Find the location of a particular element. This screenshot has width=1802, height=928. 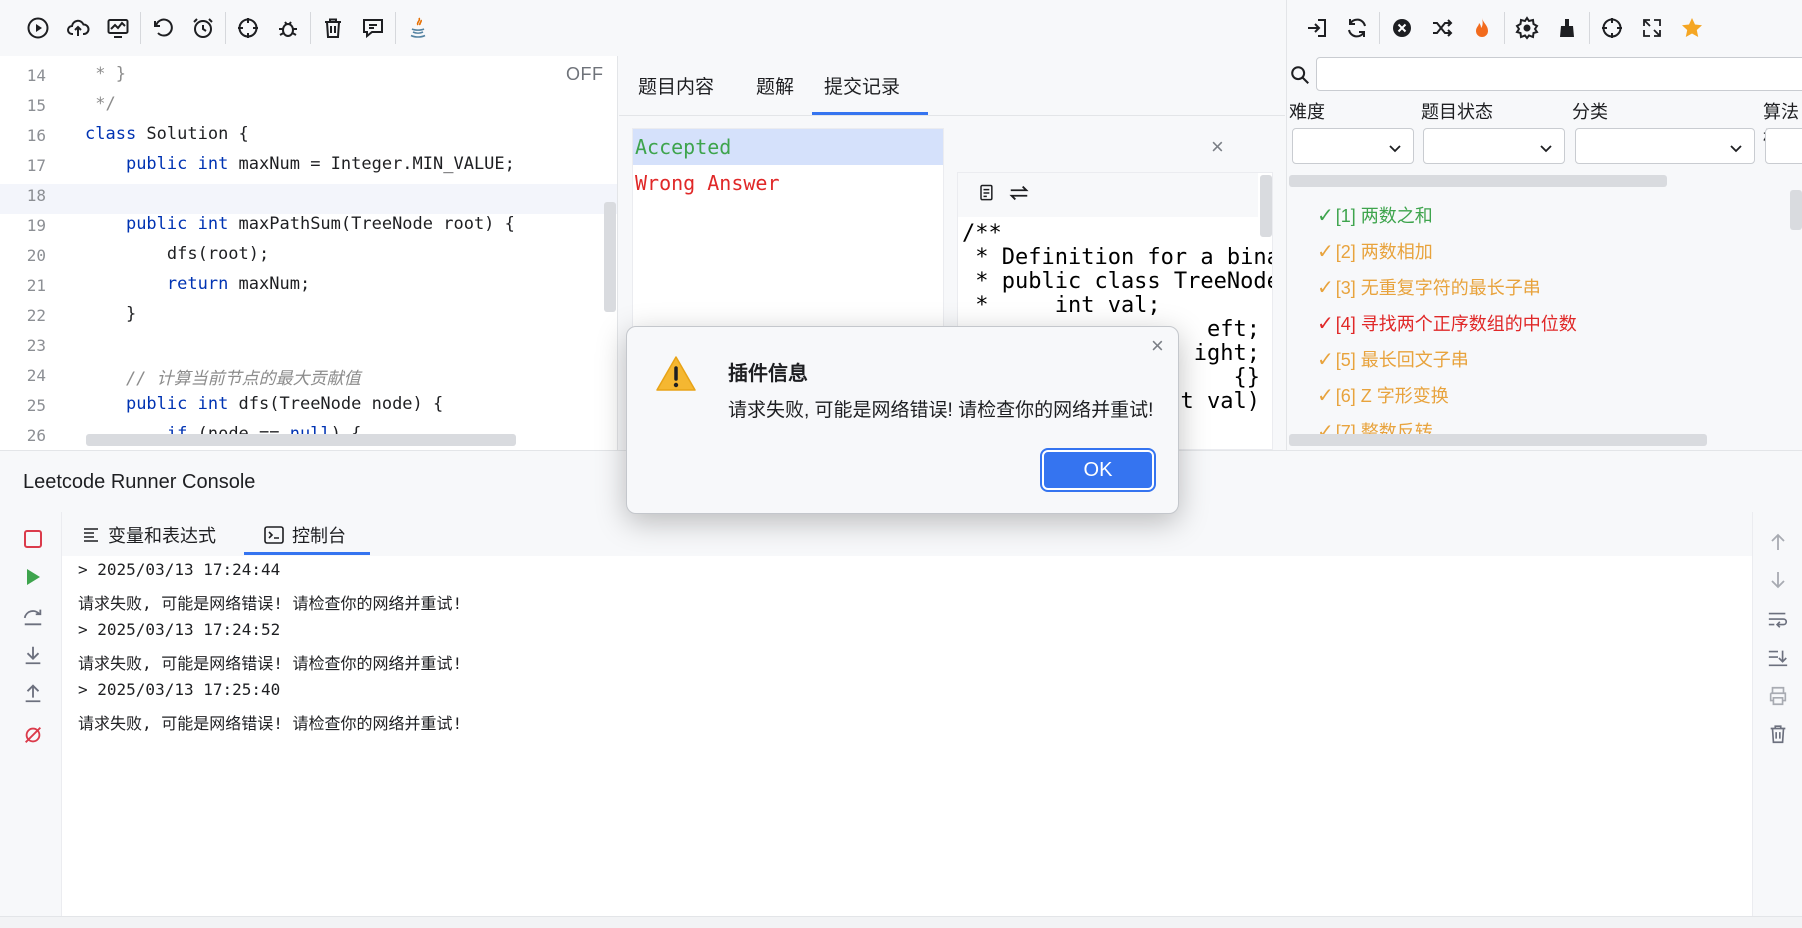

scroll-to-end-button is located at coordinates (1778, 658).